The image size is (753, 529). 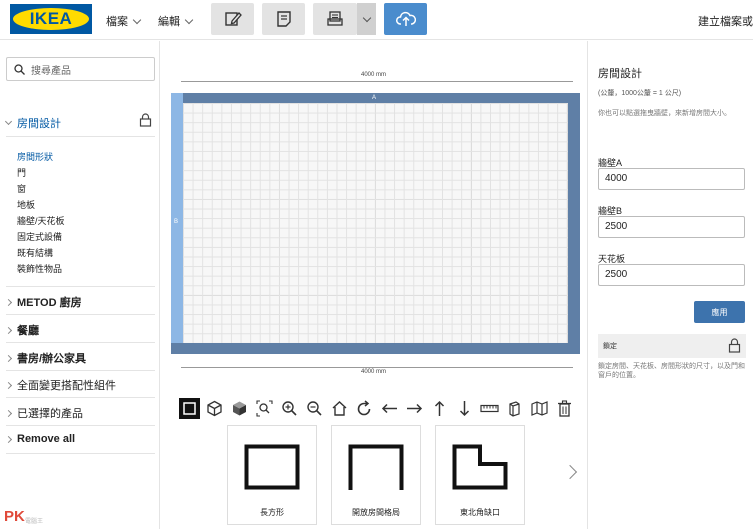 What do you see at coordinates (725, 21) in the screenshot?
I see `create-file-button: 建立檔案或` at bounding box center [725, 21].